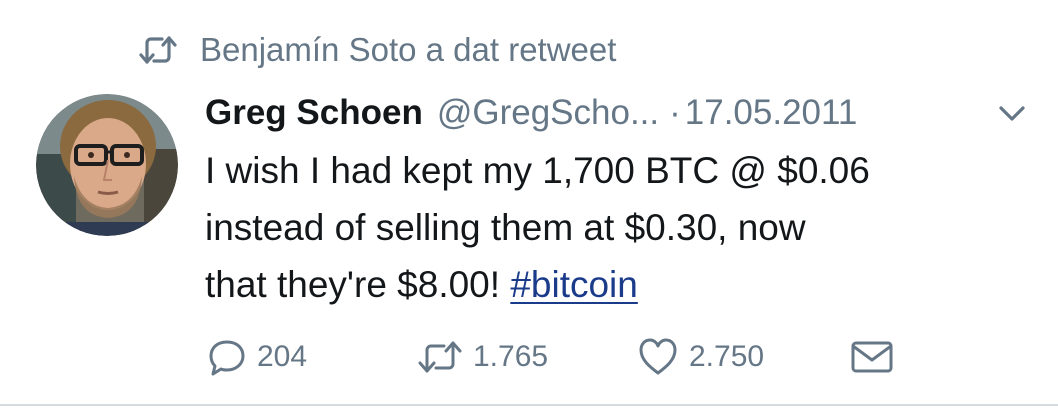 The image size is (1058, 412). I want to click on tweet-header: Greg Schoen @GregScho... · 17.05.2011, so click(531, 113).